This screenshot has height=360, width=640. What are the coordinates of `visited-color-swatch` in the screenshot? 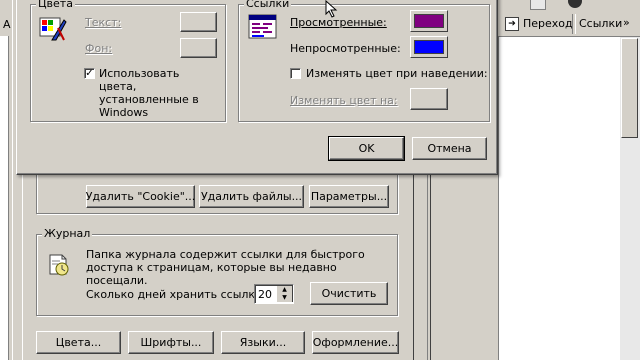 It's located at (429, 21).